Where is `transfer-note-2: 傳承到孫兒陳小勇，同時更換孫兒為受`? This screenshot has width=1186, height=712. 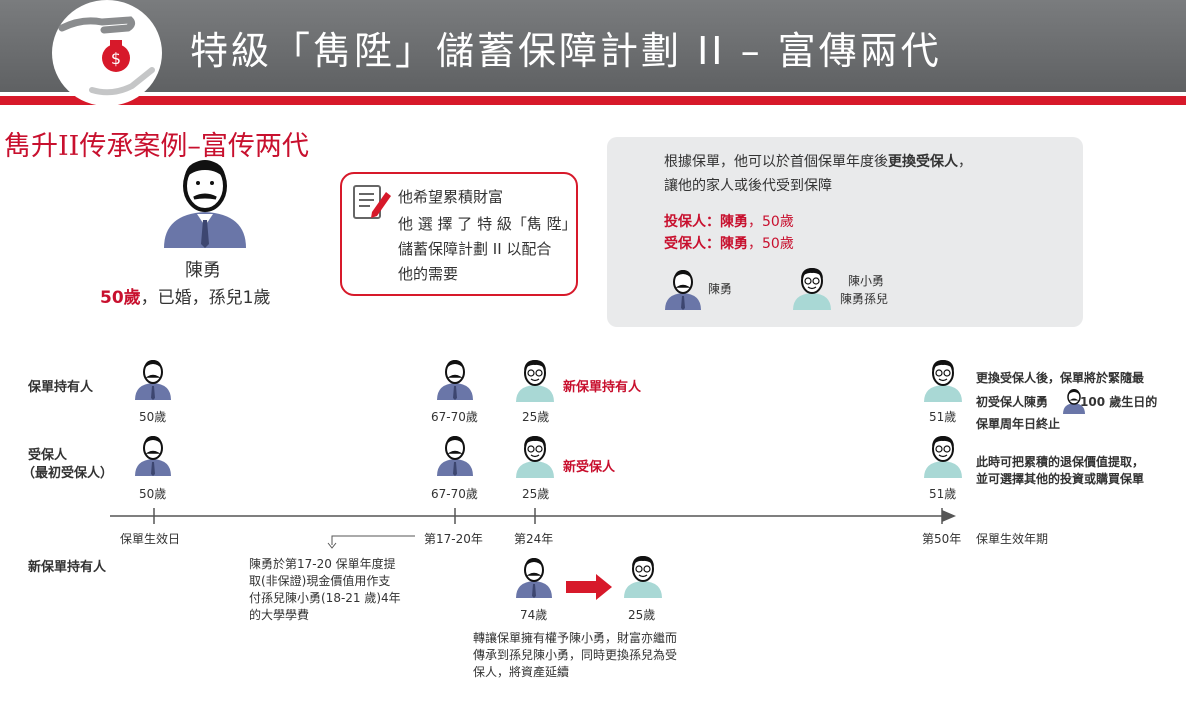
transfer-note-2: 傳承到孫兒陳小勇，同時更換孫兒為受 is located at coordinates (575, 655).